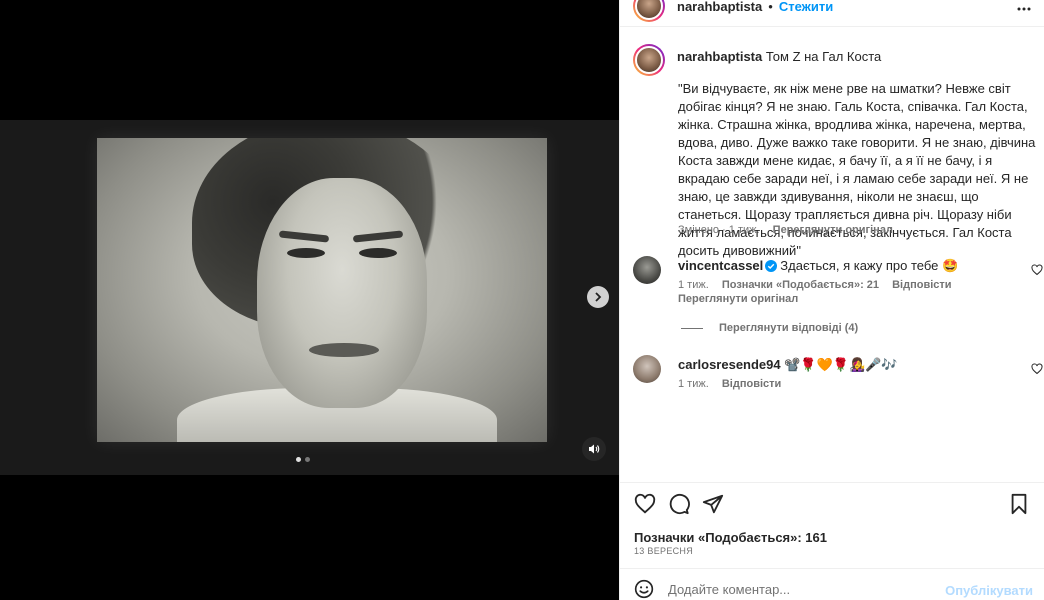  What do you see at coordinates (989, 590) in the screenshot?
I see `publish-button: Опублікувати` at bounding box center [989, 590].